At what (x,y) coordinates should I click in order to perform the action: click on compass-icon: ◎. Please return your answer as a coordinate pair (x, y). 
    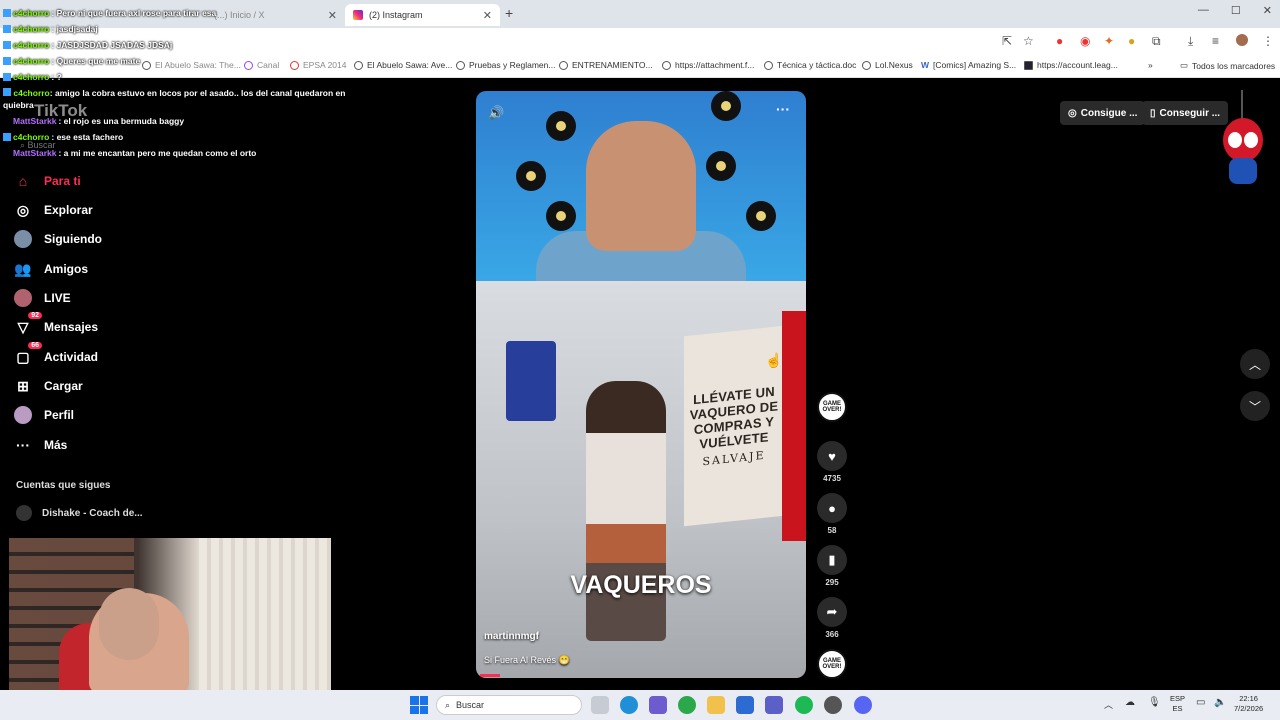
    Looking at the image, I should click on (23, 209).